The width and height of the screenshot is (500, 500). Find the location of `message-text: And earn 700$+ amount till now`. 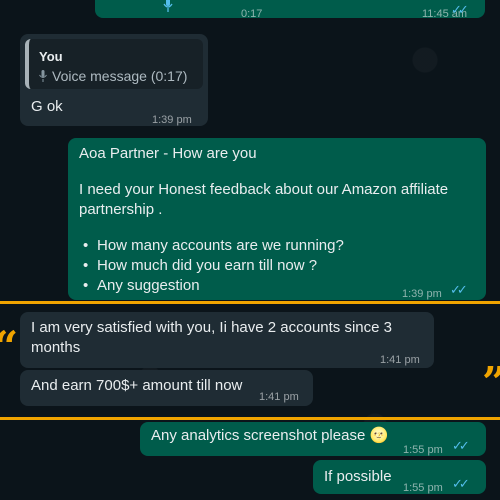

message-text: And earn 700$+ amount till now is located at coordinates (137, 385).